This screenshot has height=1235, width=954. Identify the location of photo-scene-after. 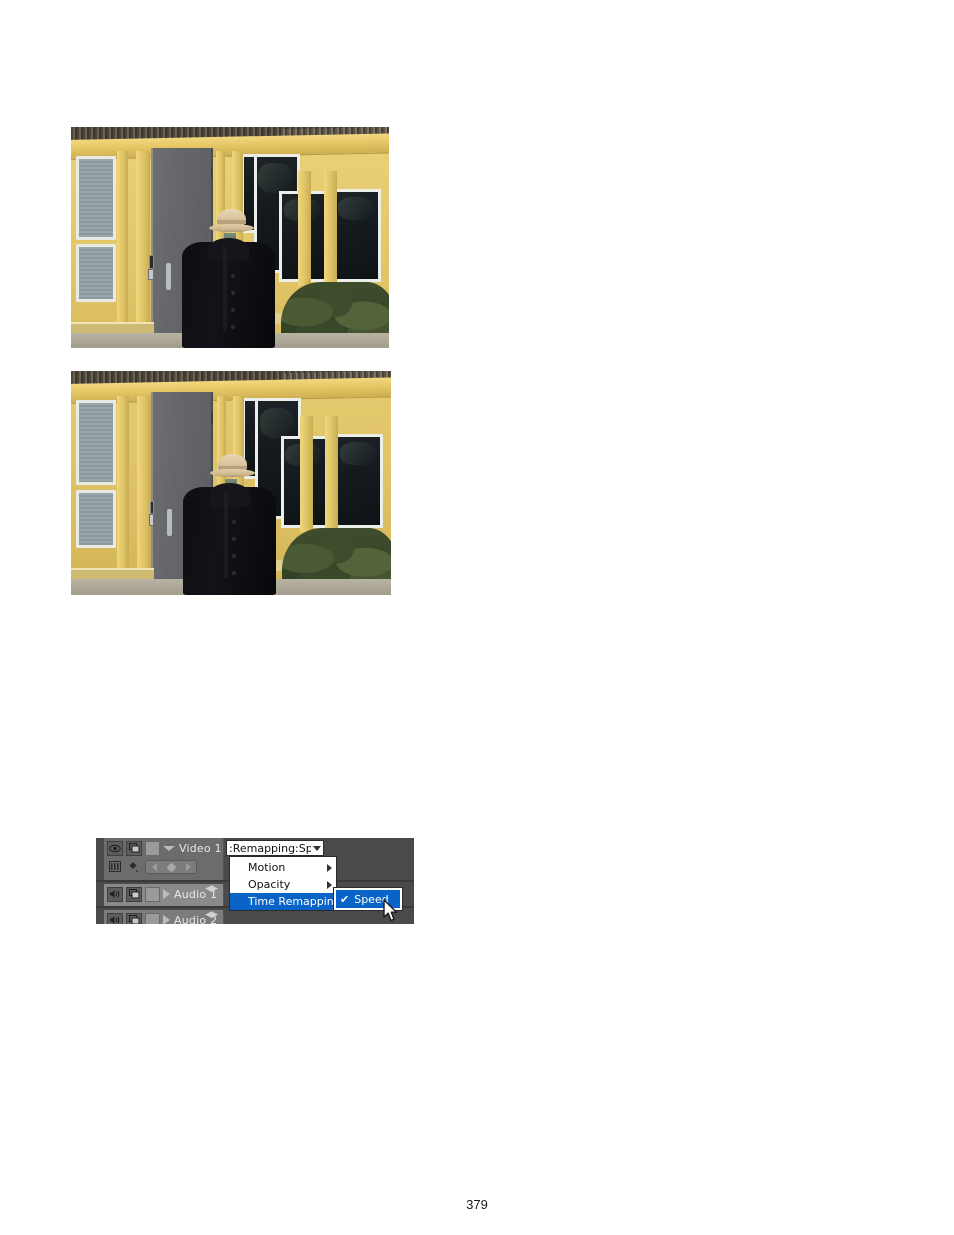
(231, 483).